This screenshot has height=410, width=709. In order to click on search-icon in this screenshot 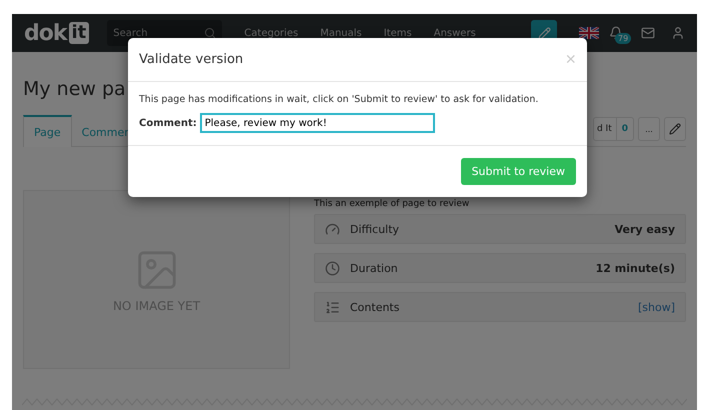, I will do `click(210, 33)`.